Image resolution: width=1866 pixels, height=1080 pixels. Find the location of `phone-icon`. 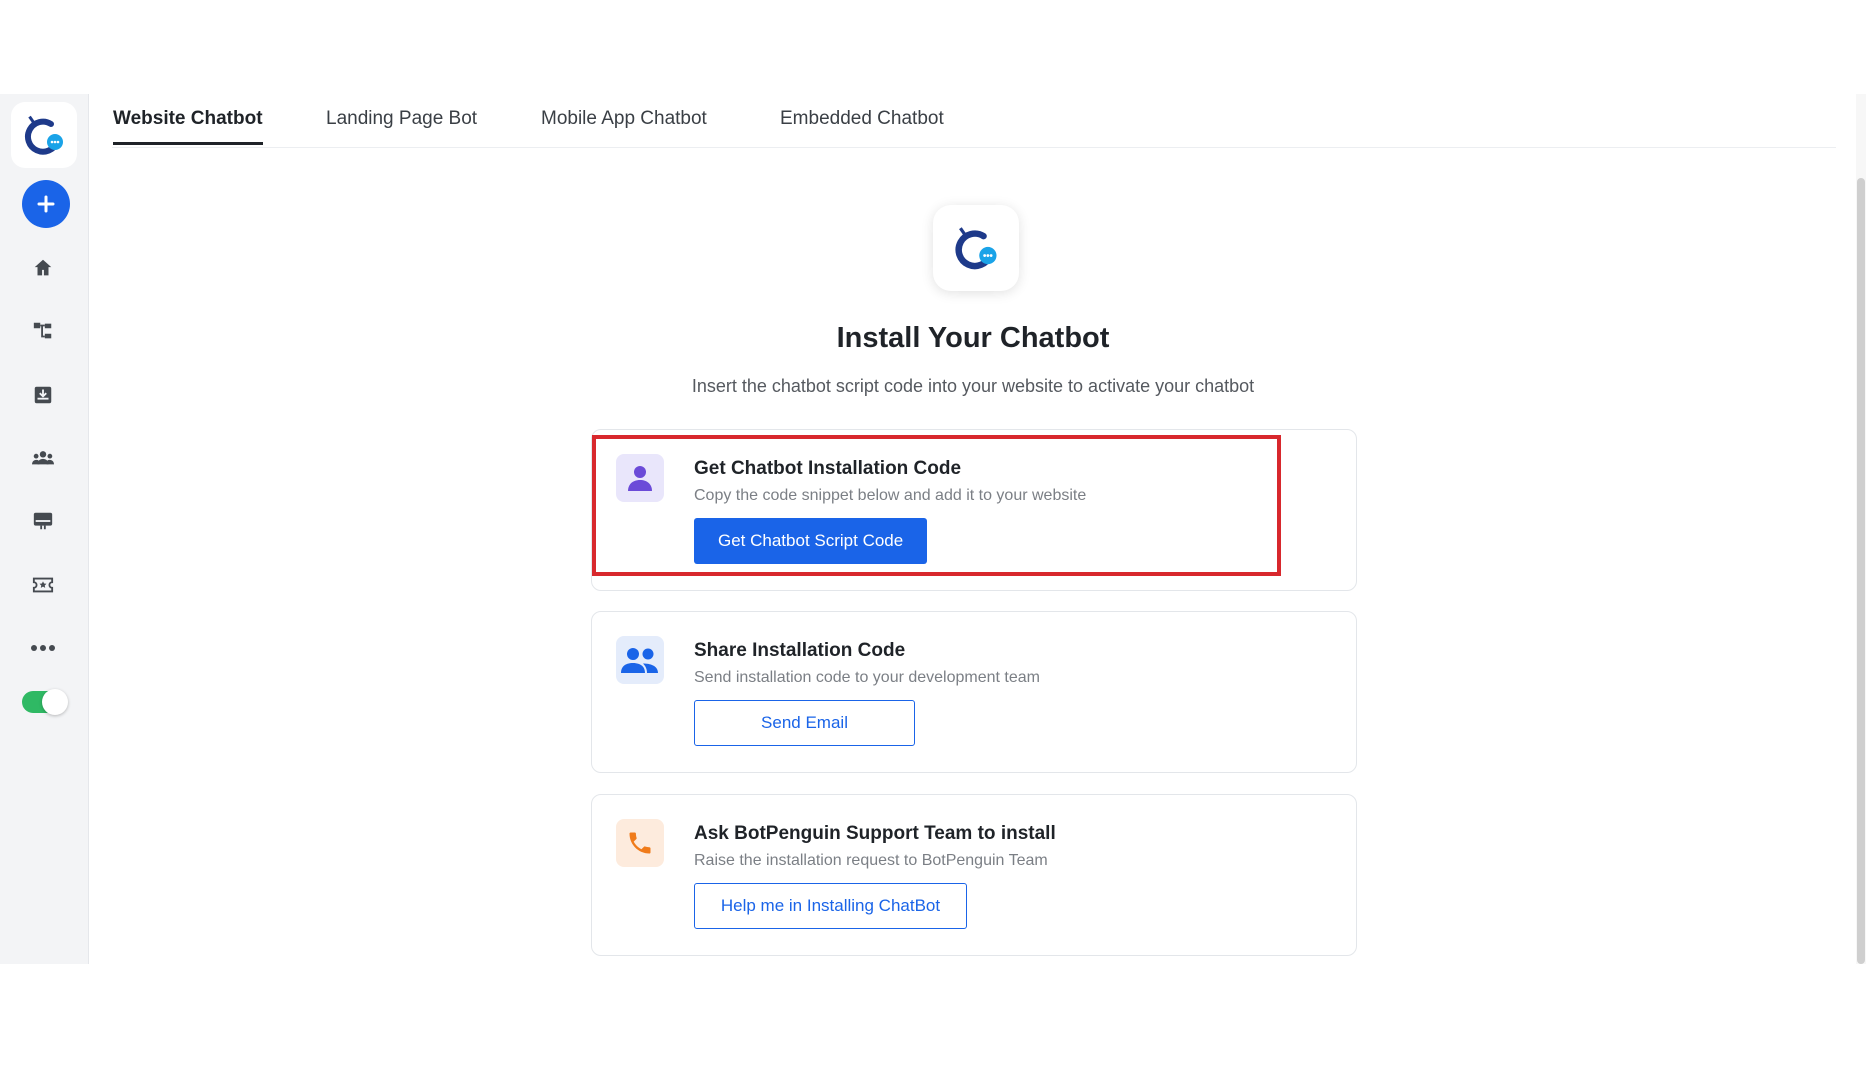

phone-icon is located at coordinates (640, 843).